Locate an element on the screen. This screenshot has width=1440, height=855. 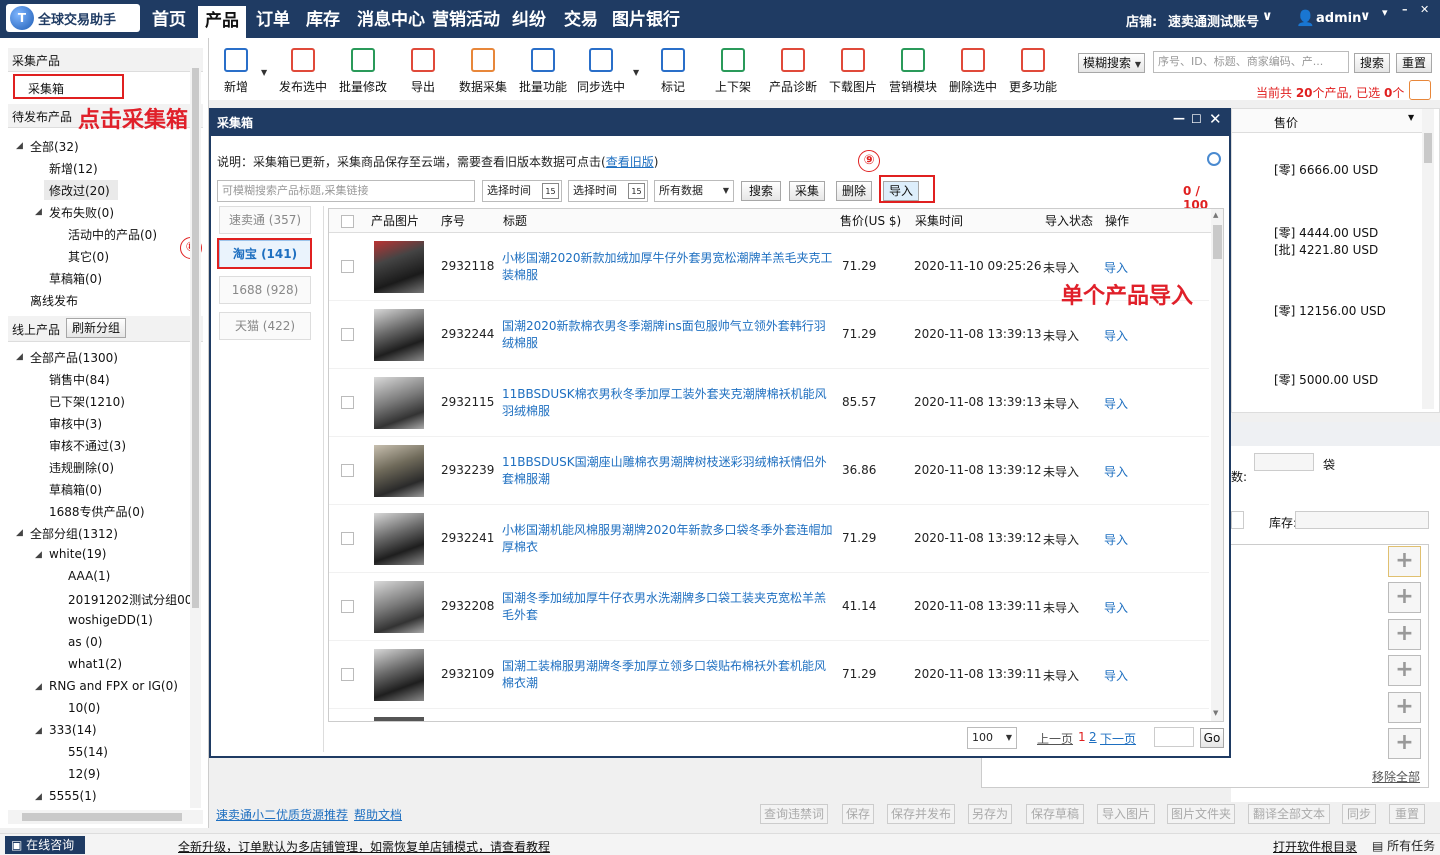
marketing-module-button: 营销模块 is located at coordinates (913, 70).